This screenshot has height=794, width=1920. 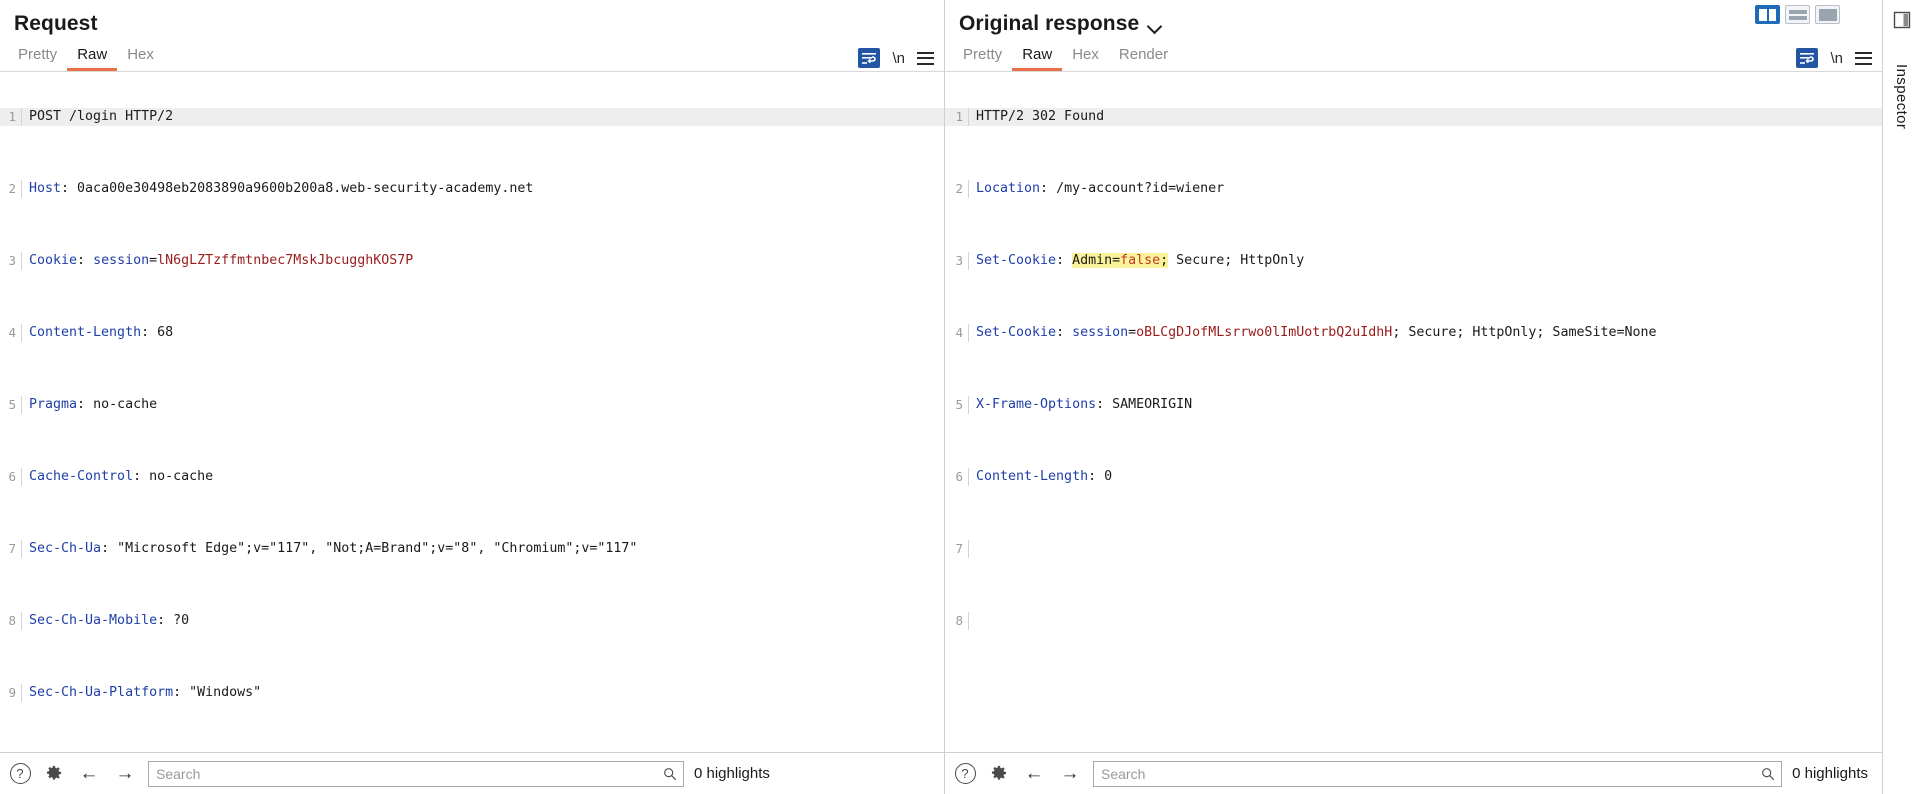 What do you see at coordinates (1143, 59) in the screenshot?
I see `tab-response-render: Render` at bounding box center [1143, 59].